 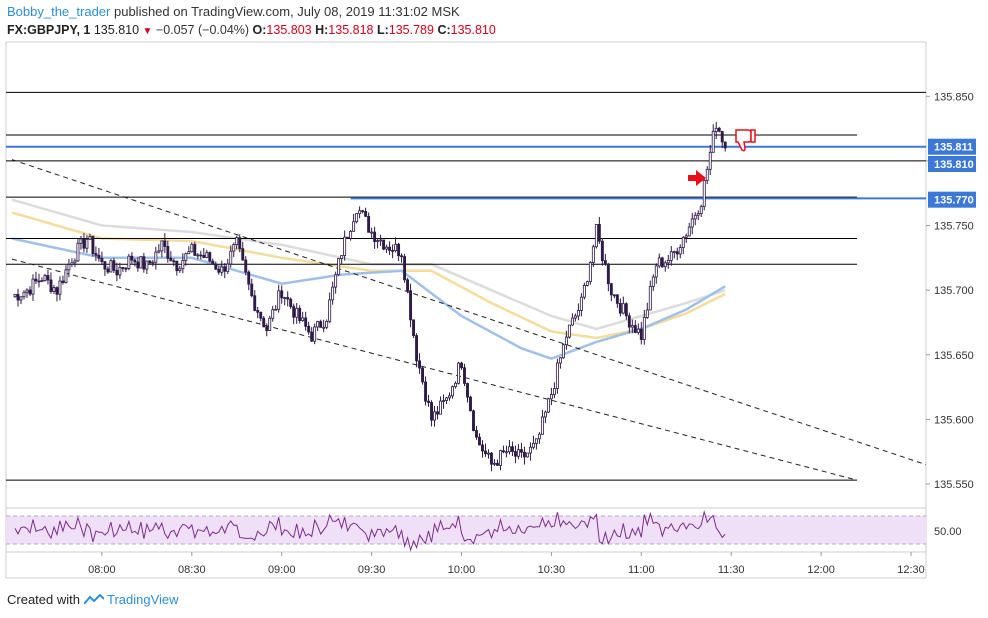 I want to click on price-tick-label: 135.700, so click(x=954, y=291).